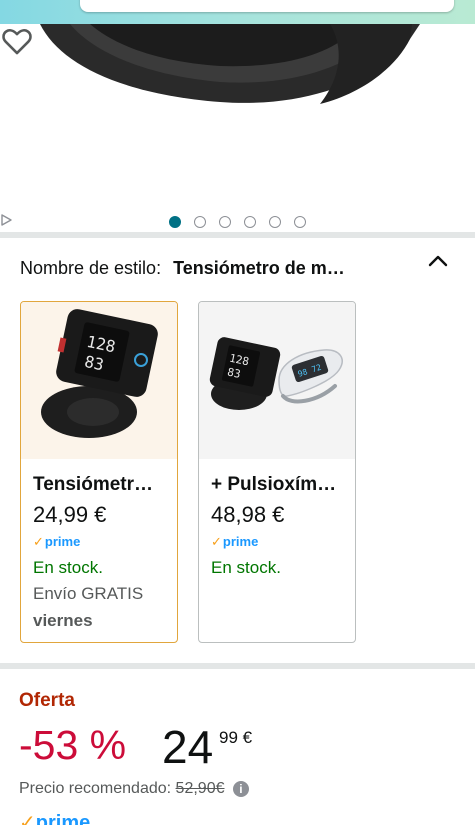 This screenshot has height=825, width=475. Describe the element at coordinates (63, 620) in the screenshot. I see `option-delivery-day: viernes` at that location.